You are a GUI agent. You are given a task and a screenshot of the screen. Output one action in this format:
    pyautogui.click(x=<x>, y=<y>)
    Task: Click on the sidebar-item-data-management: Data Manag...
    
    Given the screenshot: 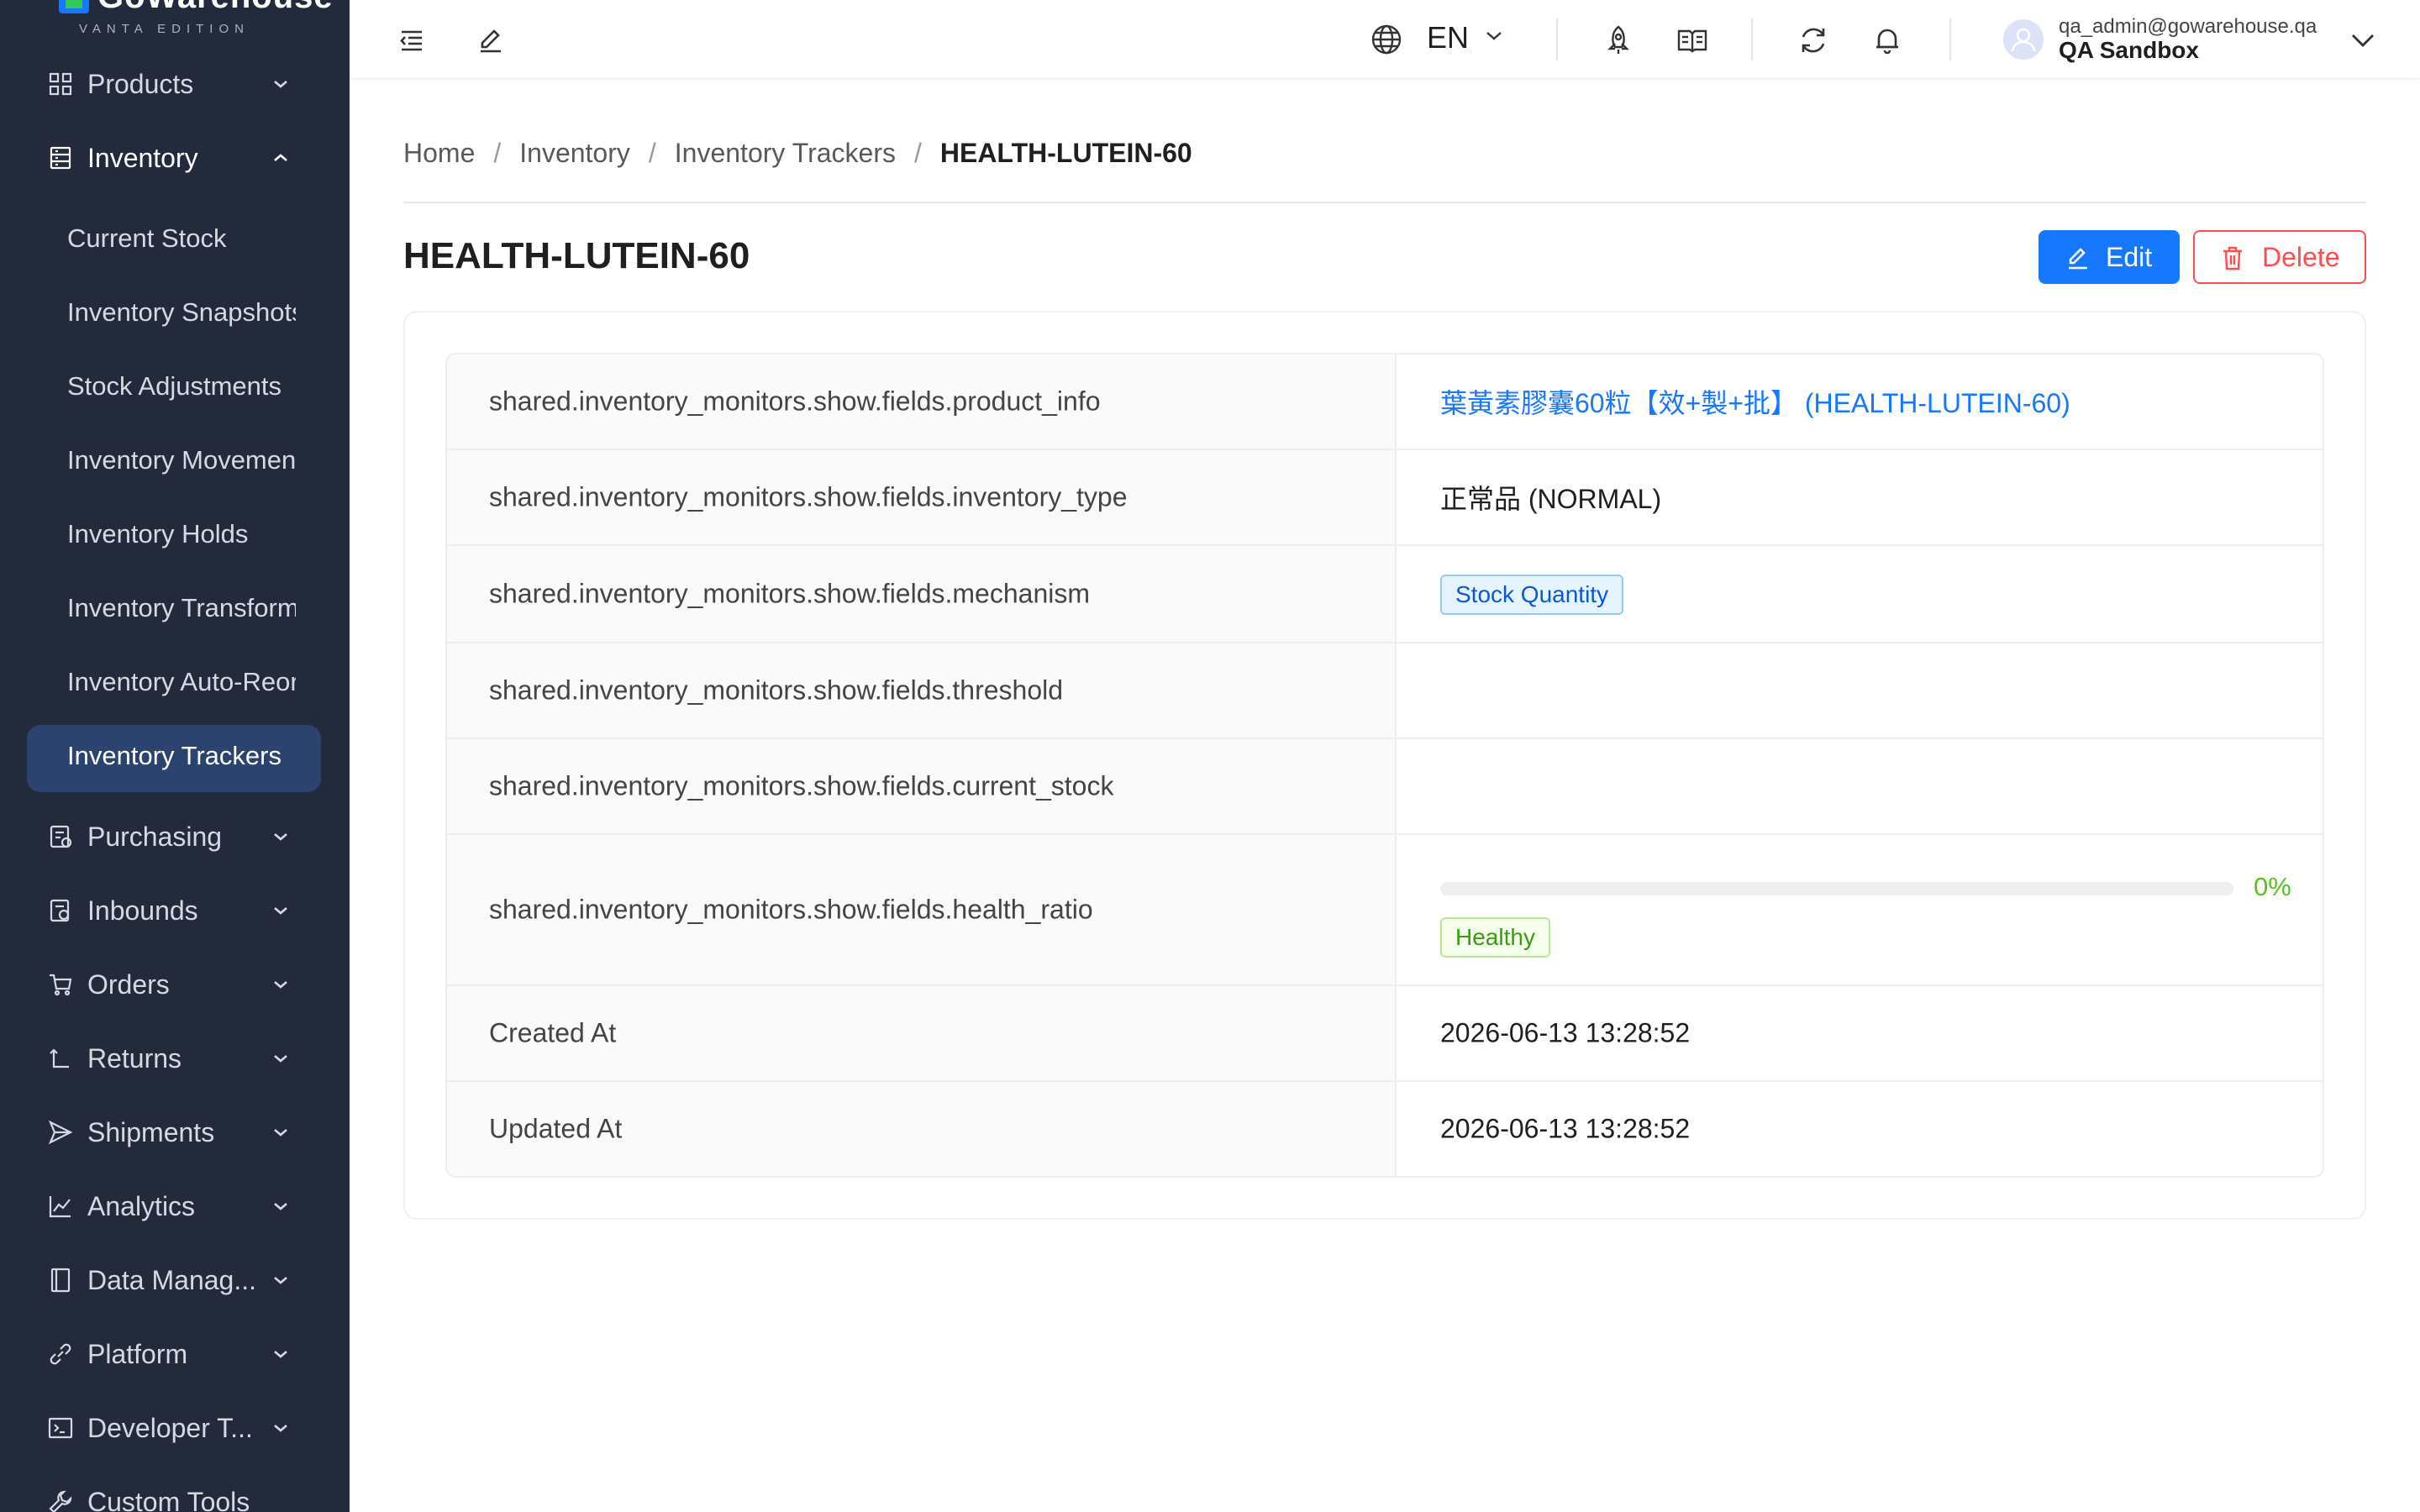 What is the action you would take?
    pyautogui.click(x=175, y=1280)
    